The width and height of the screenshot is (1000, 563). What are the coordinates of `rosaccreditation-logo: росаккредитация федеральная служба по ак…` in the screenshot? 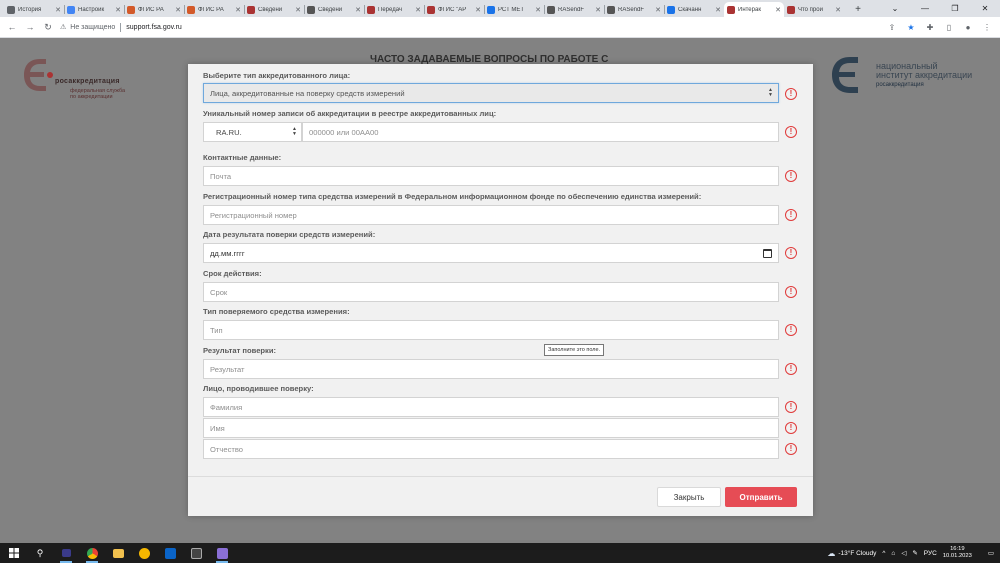 It's located at (90, 78).